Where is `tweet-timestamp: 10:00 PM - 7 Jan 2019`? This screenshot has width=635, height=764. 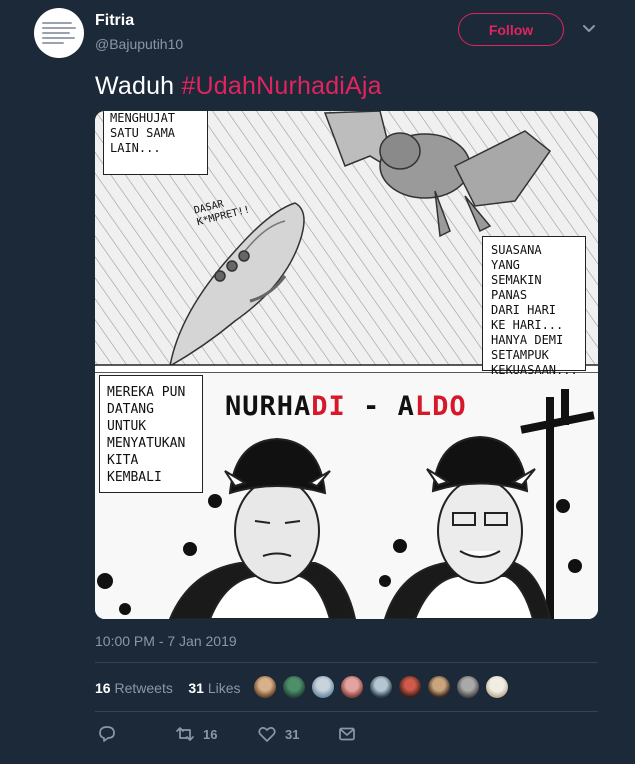 tweet-timestamp: 10:00 PM - 7 Jan 2019 is located at coordinates (166, 641).